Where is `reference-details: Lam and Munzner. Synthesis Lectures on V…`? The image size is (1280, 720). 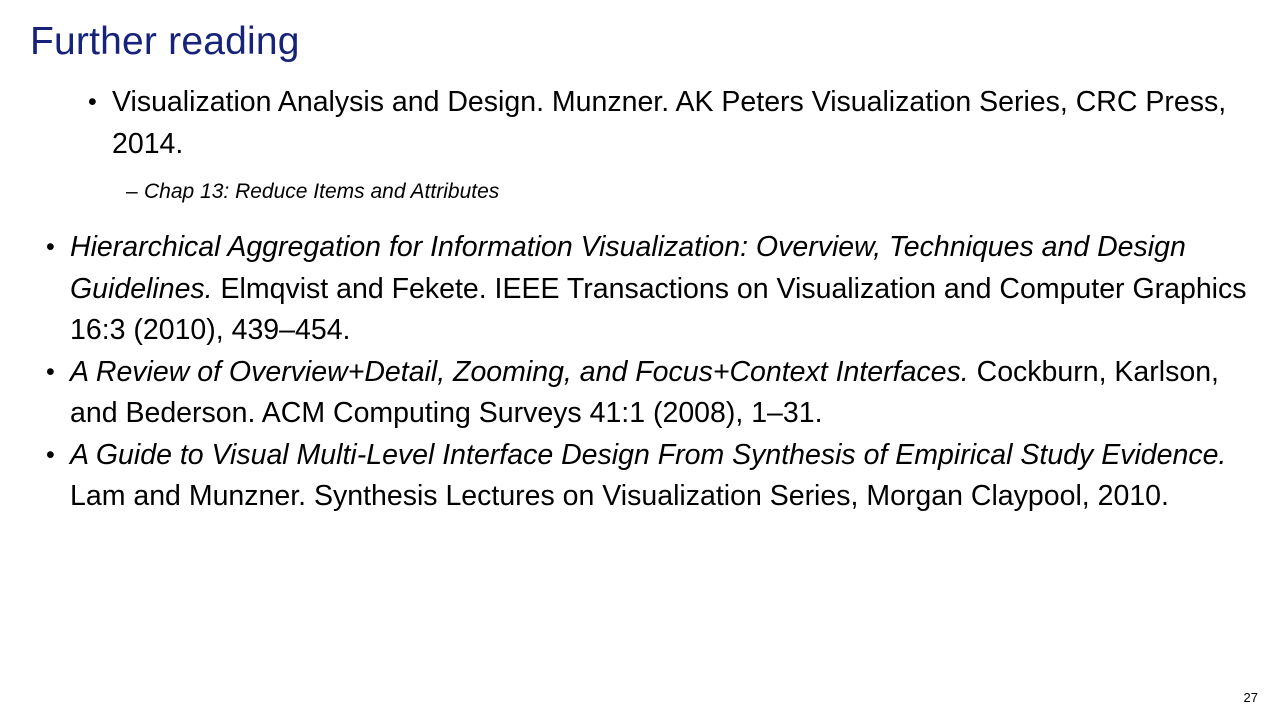
reference-details: Lam and Munzner. Synthesis Lectures on V… is located at coordinates (619, 496).